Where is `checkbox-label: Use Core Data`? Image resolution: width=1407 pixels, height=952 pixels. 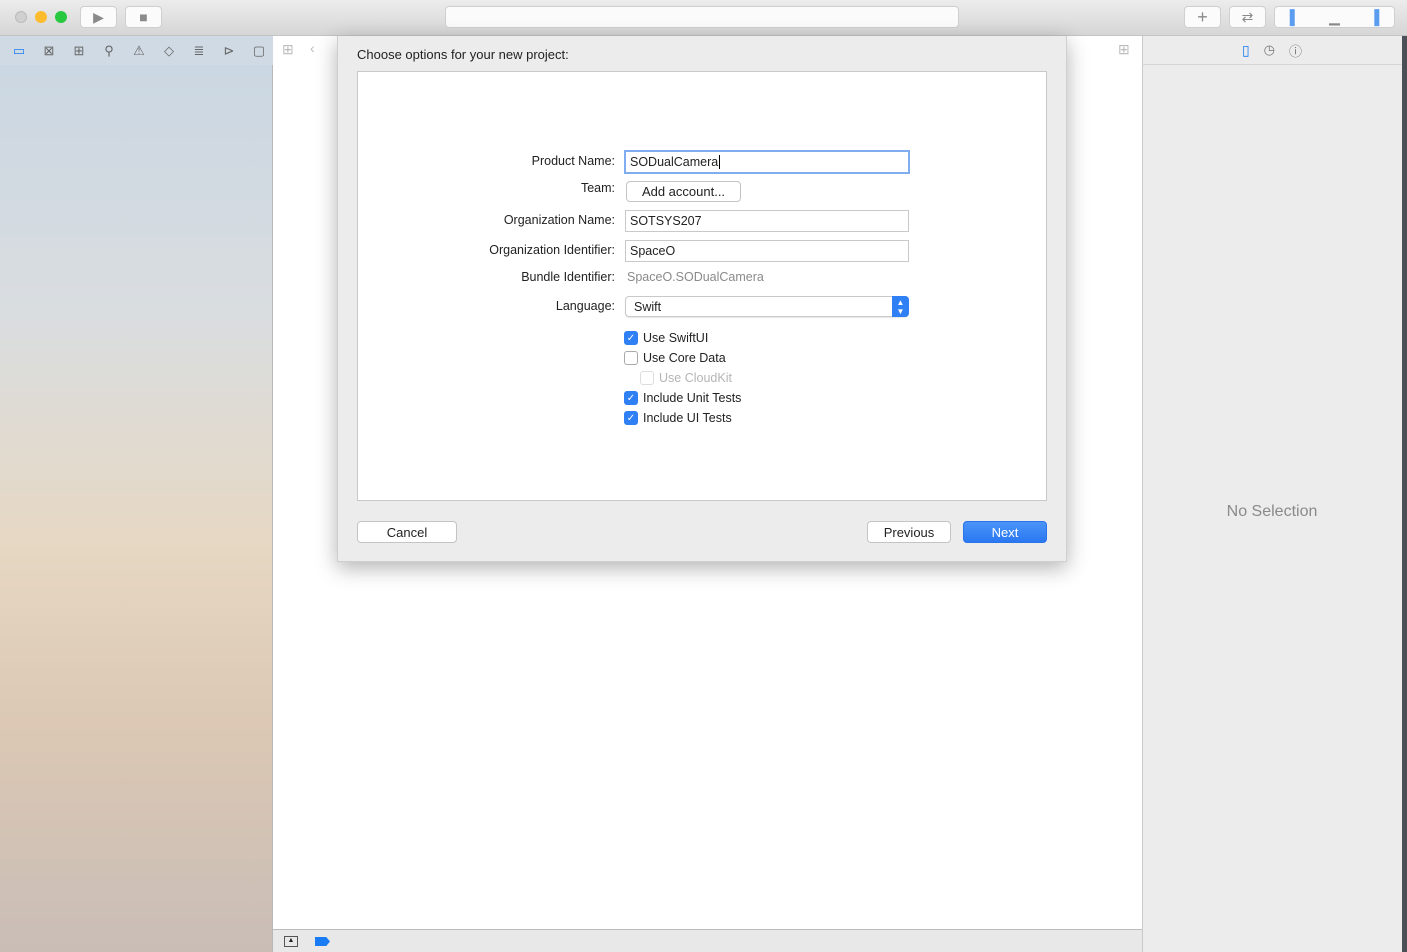 checkbox-label: Use Core Data is located at coordinates (684, 358).